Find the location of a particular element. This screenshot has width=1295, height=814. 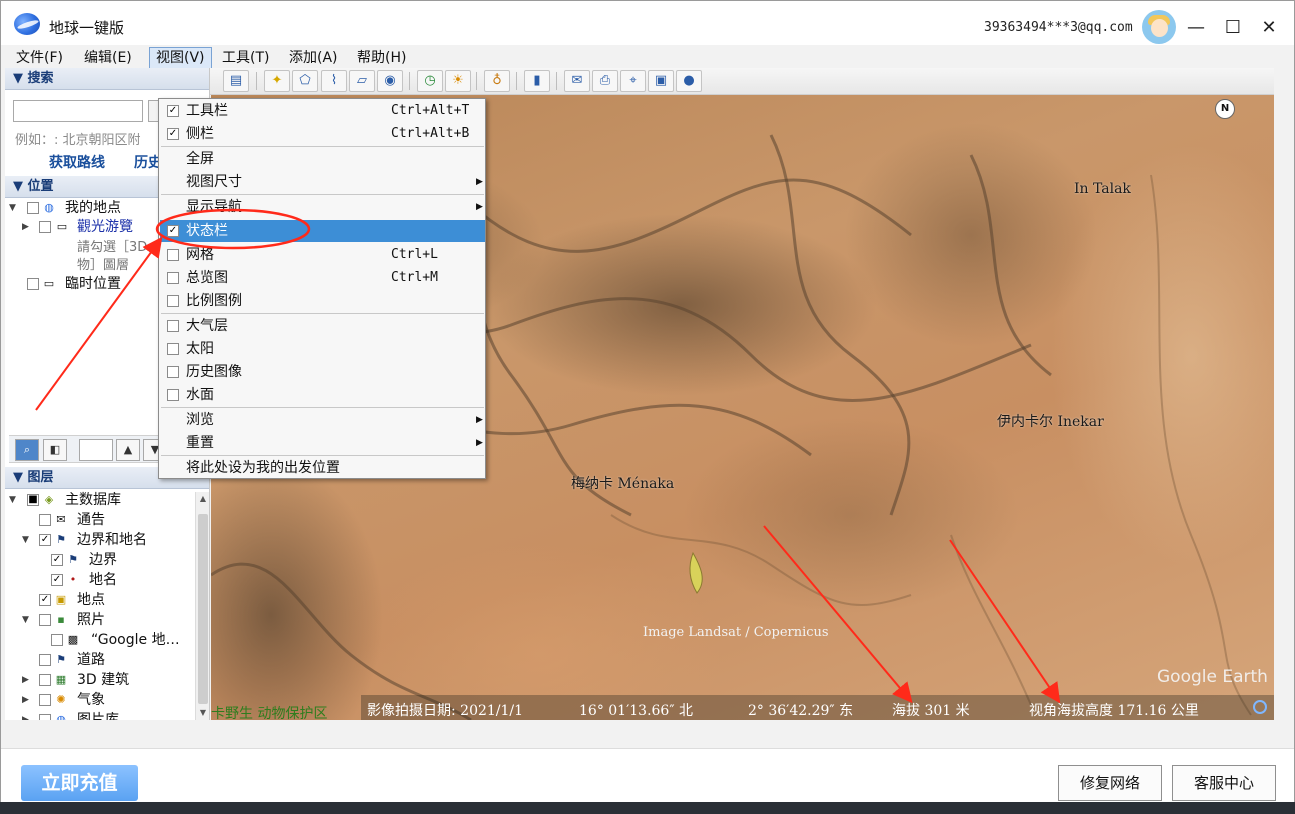

account-email: 39363494***3@qq.com is located at coordinates (1058, 27).